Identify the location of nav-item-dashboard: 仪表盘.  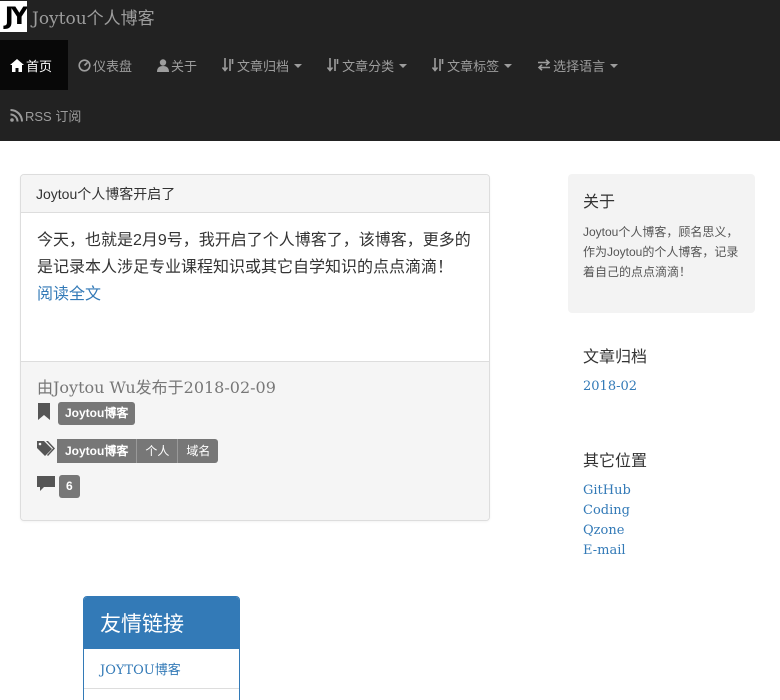
(107, 65).